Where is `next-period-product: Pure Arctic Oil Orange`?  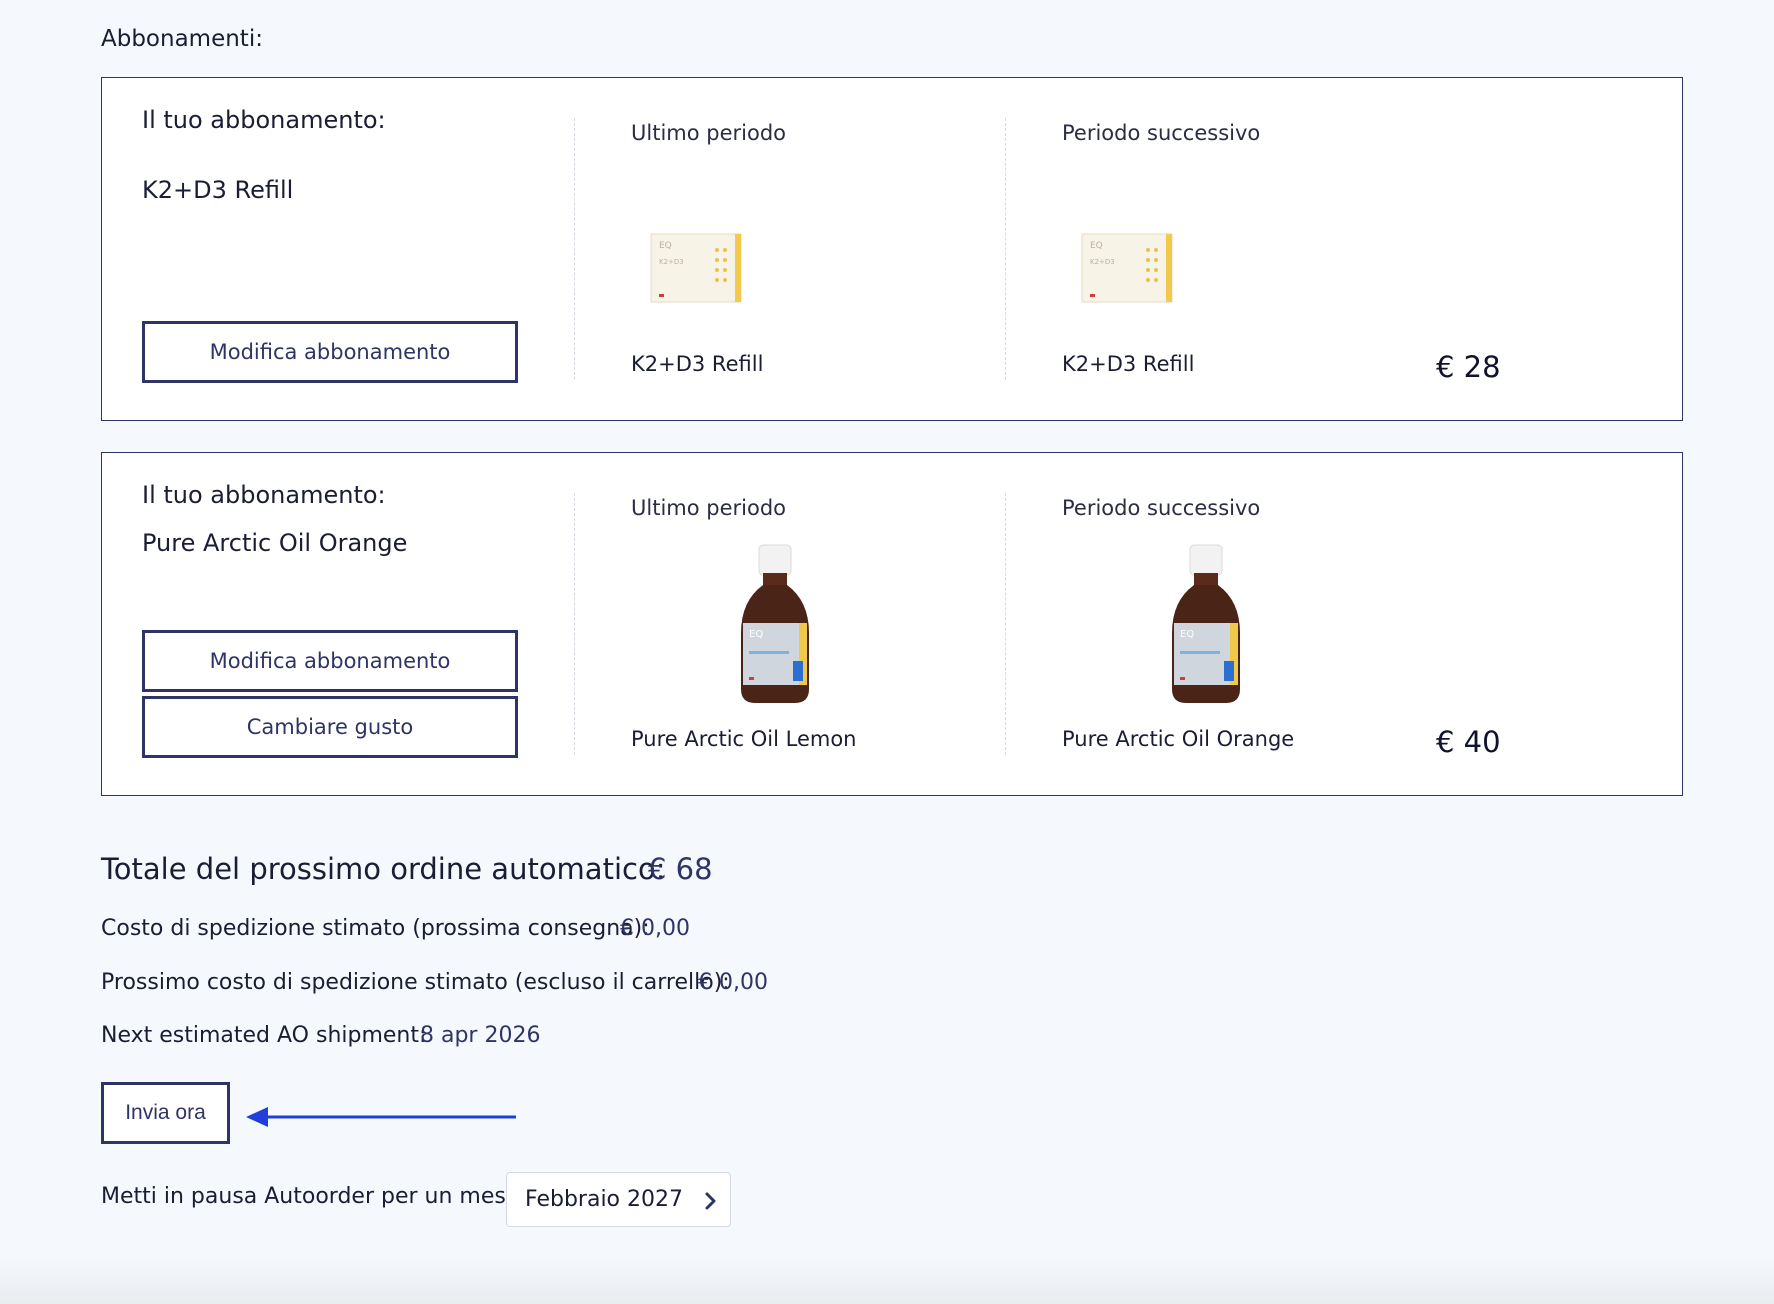
next-period-product: Pure Arctic Oil Orange is located at coordinates (1178, 739).